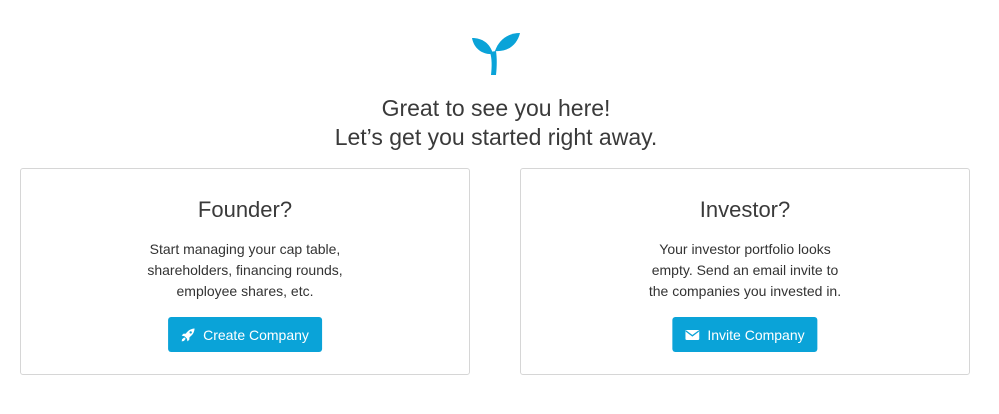  What do you see at coordinates (745, 209) in the screenshot?
I see `investor-card-title: Investor?` at bounding box center [745, 209].